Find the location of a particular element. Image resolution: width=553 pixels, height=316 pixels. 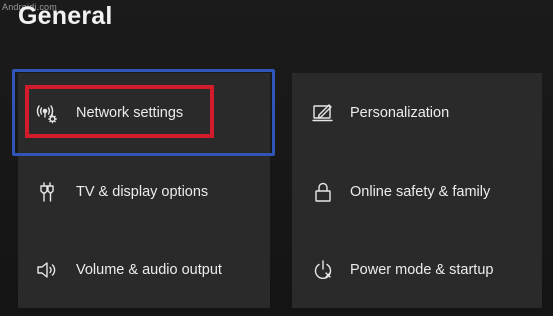

tile-personalization: Personalization is located at coordinates (417, 113).